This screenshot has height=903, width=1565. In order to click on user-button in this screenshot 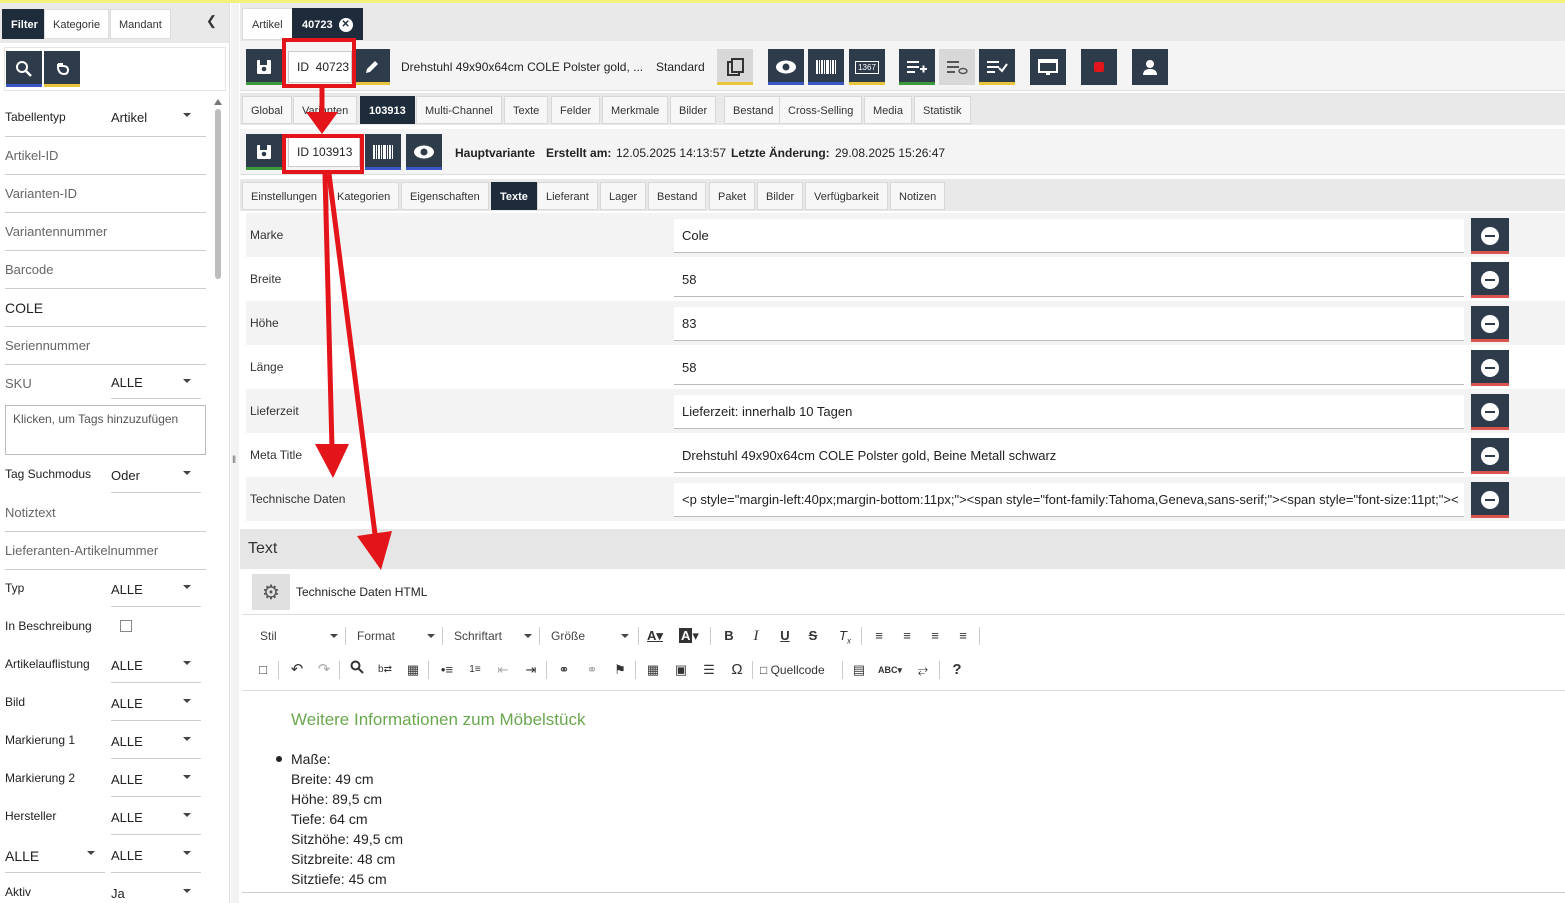, I will do `click(1150, 67)`.